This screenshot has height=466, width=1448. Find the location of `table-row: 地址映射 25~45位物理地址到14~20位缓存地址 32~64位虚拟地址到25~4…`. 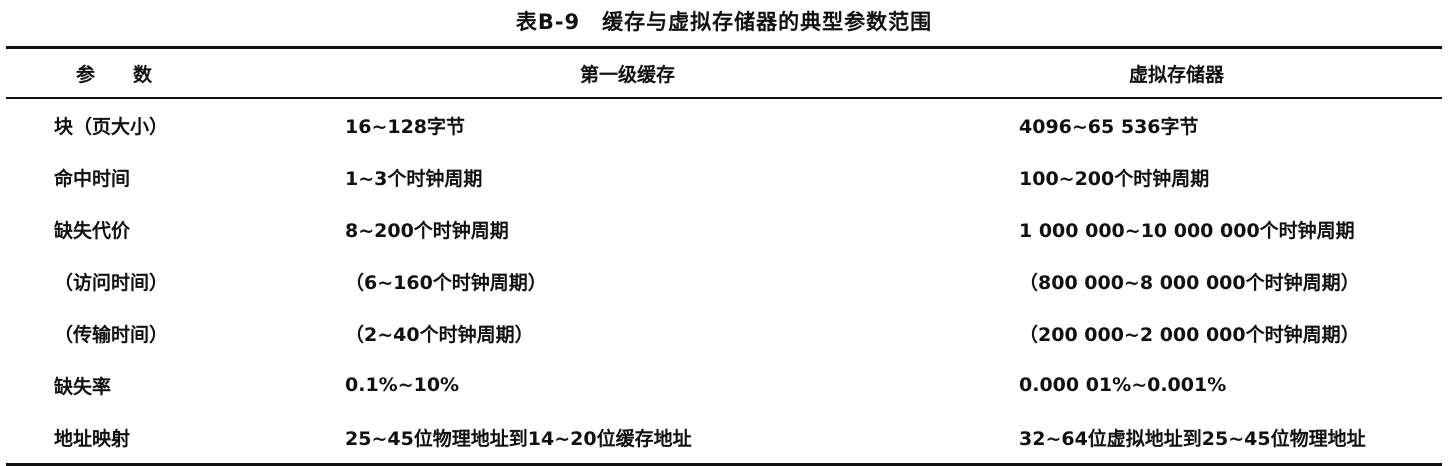

table-row: 地址映射 25~45位物理地址到14~20位缓存地址 32~64位虚拟地址到25~4… is located at coordinates (724, 438).